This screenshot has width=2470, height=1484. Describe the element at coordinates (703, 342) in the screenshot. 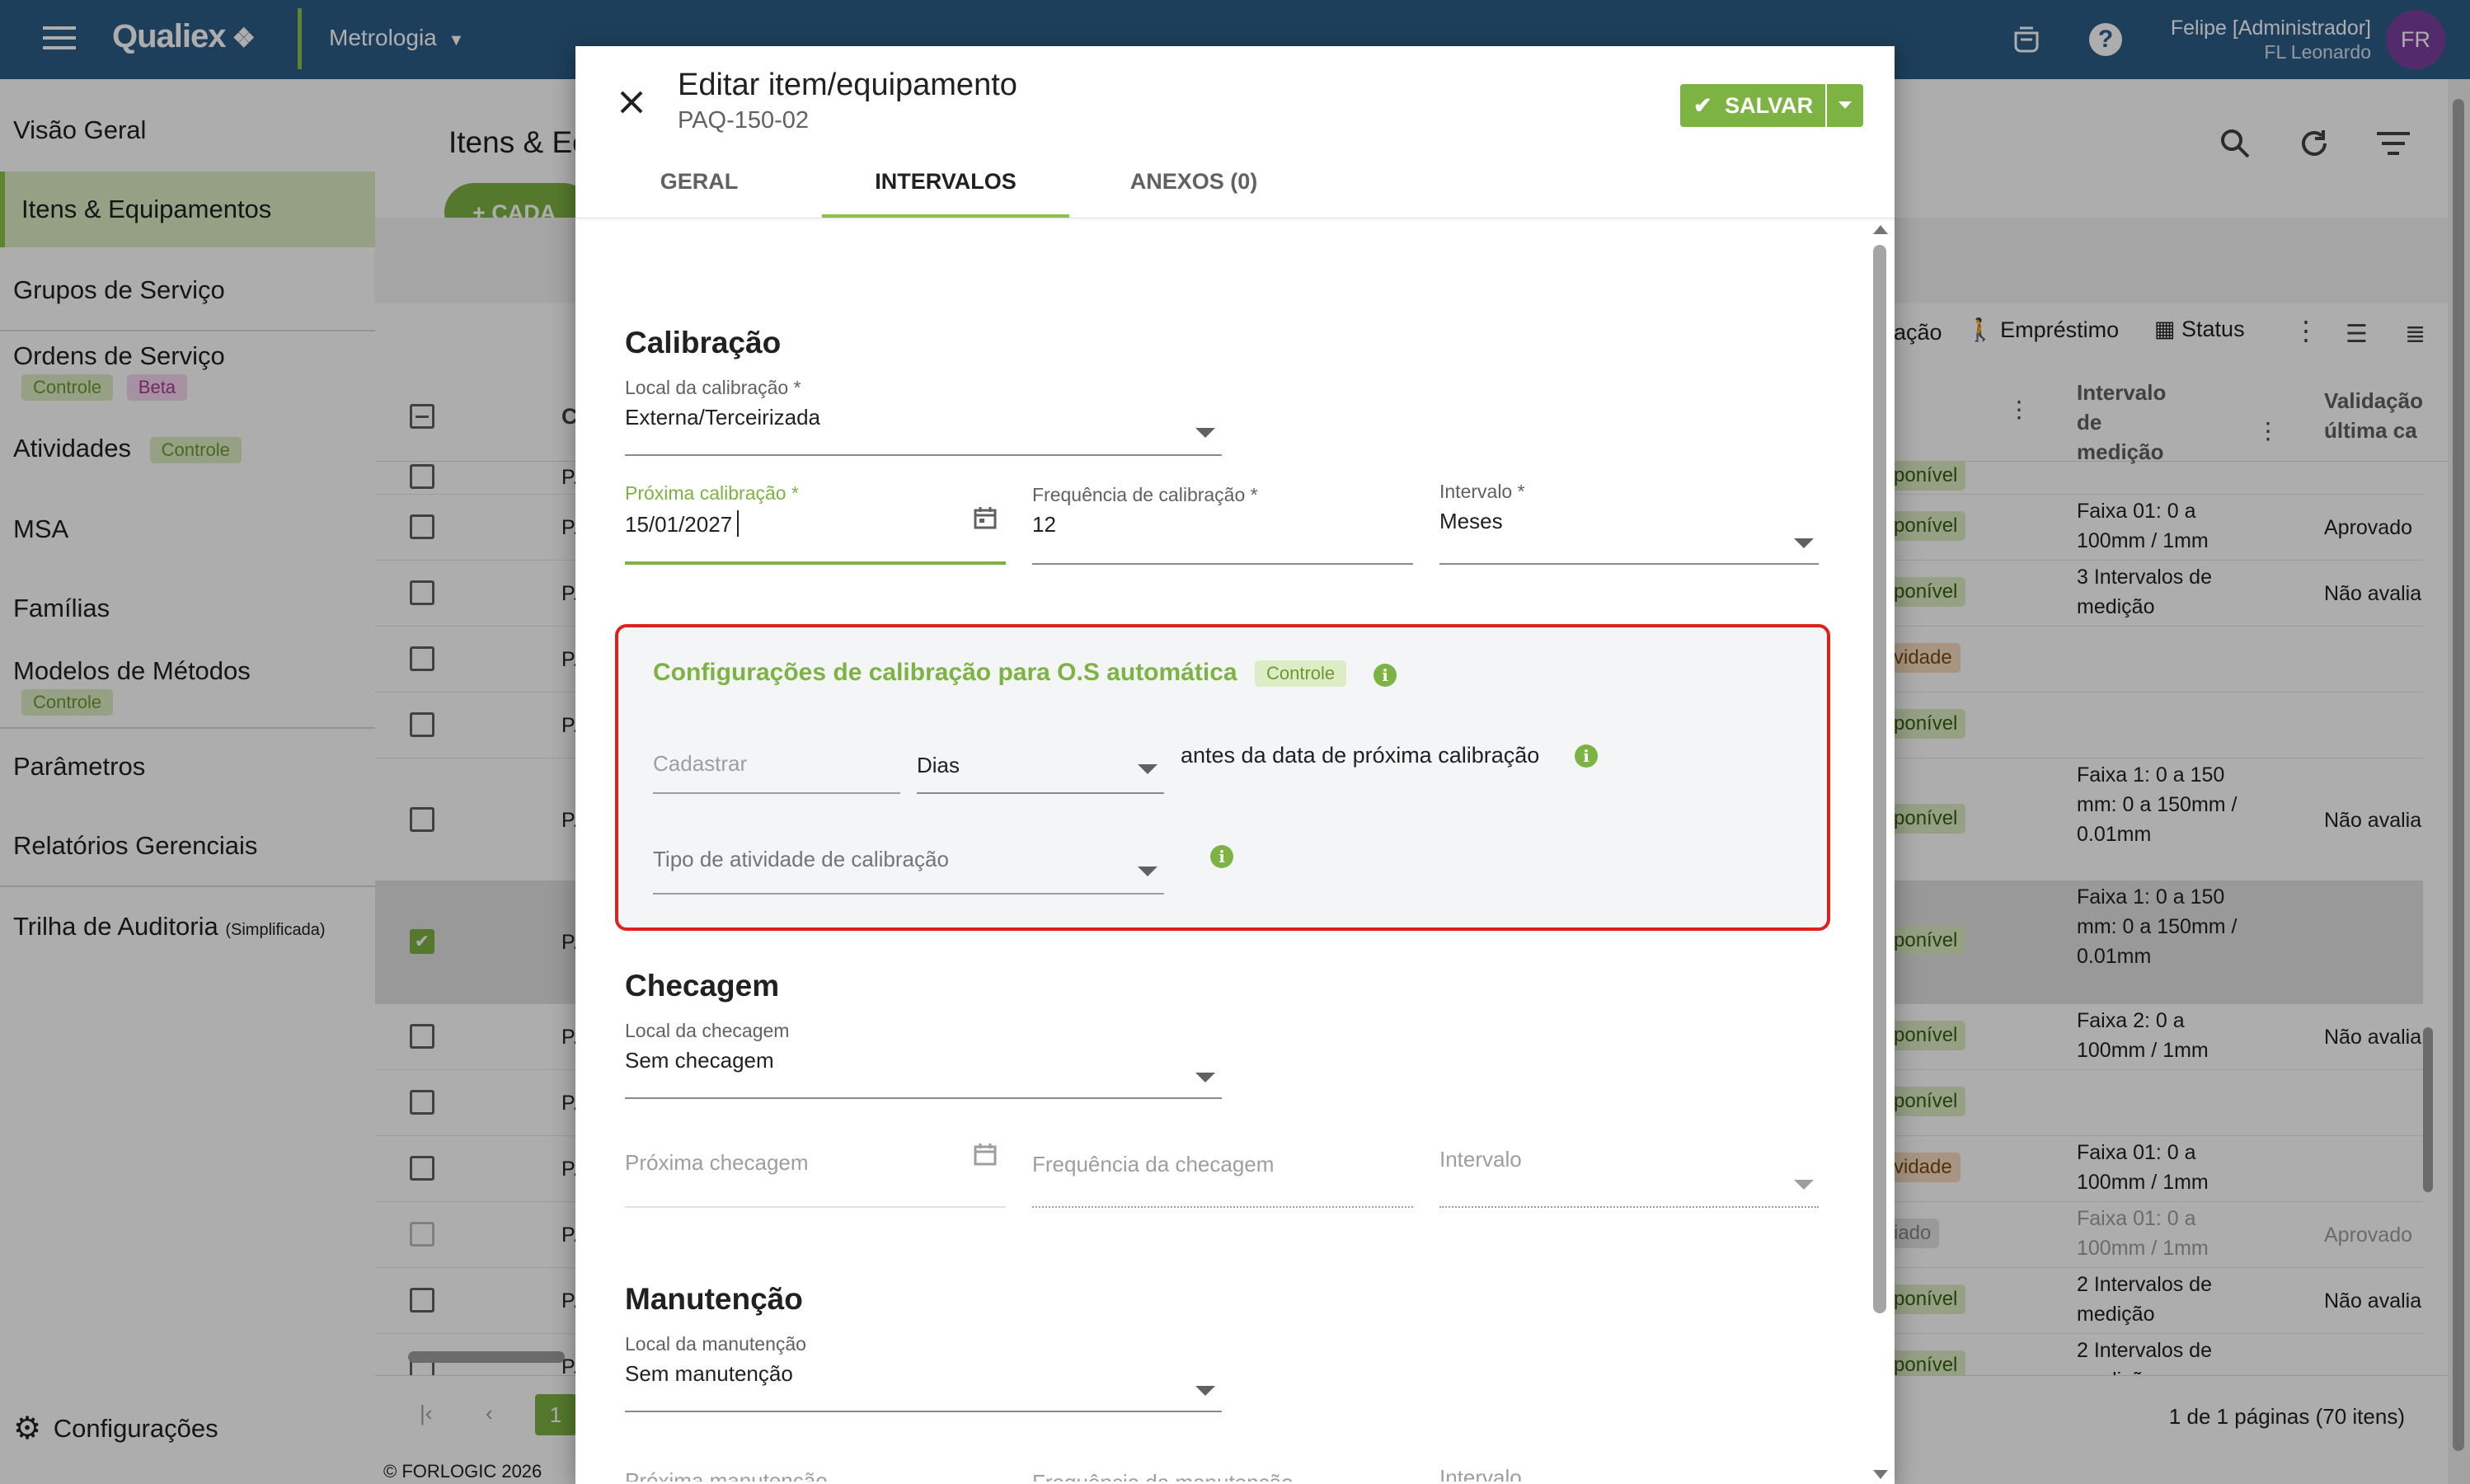

I see `calibration-heading: Calibração` at that location.